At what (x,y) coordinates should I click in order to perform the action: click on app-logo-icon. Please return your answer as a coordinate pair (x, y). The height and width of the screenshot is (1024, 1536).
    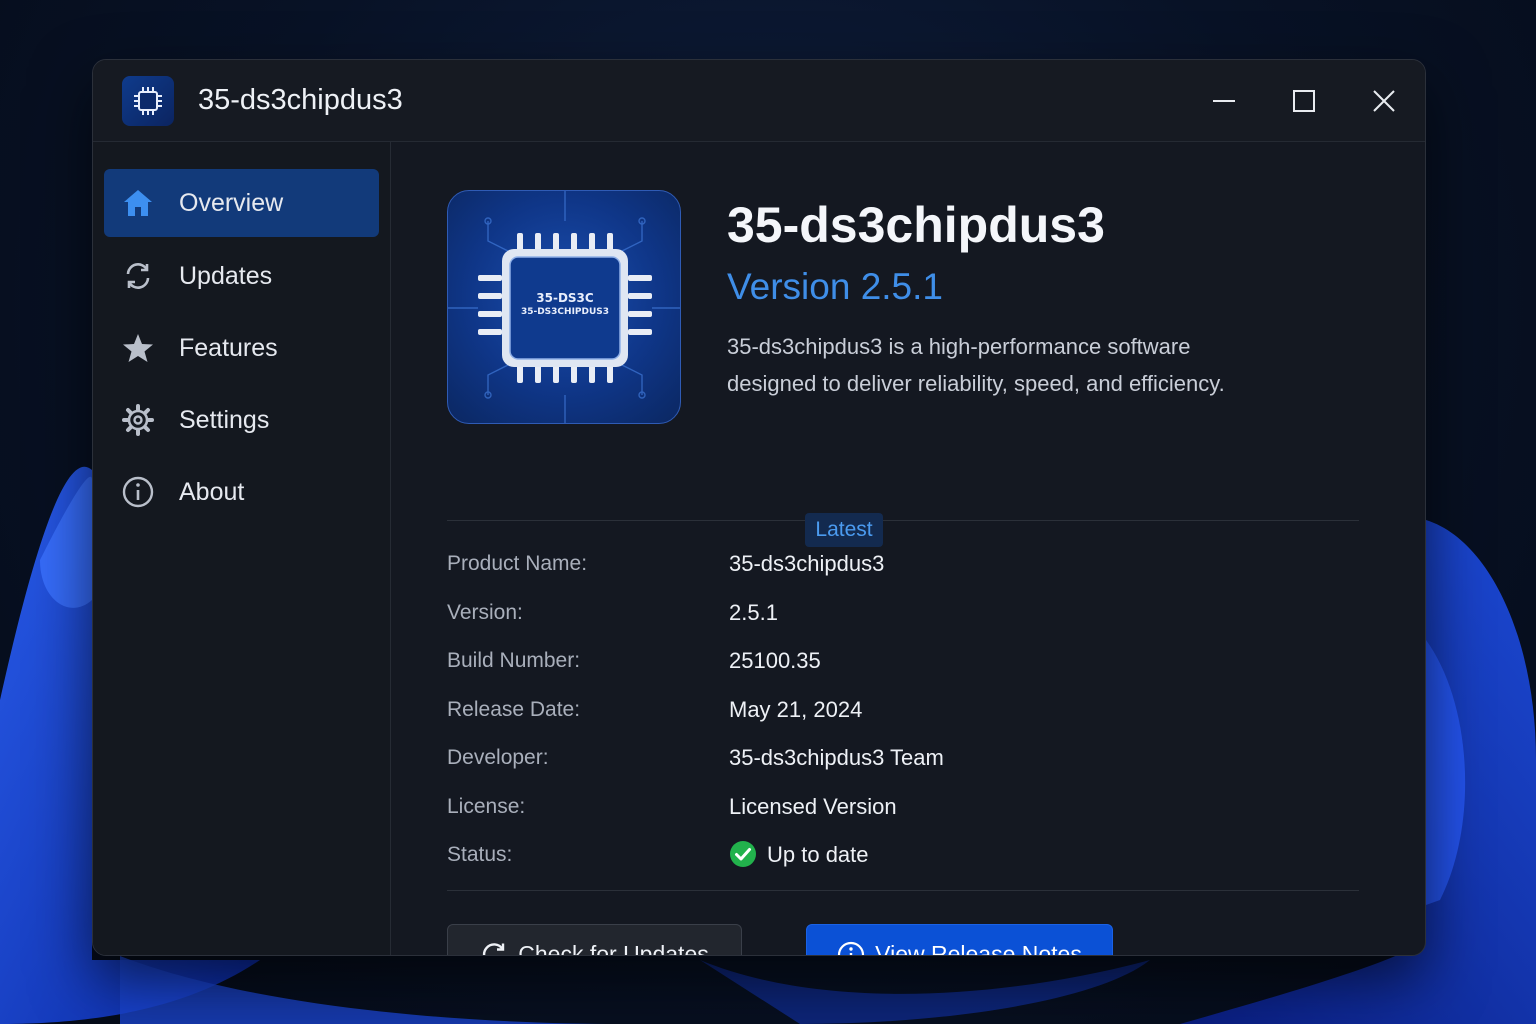
    Looking at the image, I should click on (148, 101).